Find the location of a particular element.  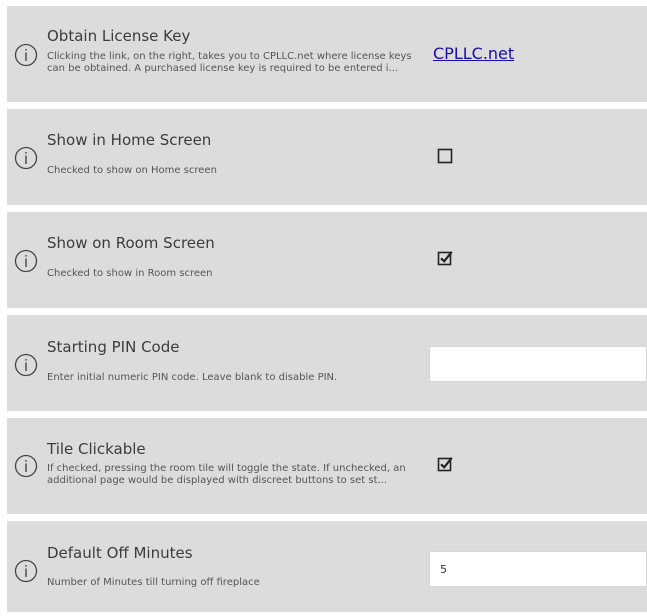

pin-code-input is located at coordinates (538, 364).